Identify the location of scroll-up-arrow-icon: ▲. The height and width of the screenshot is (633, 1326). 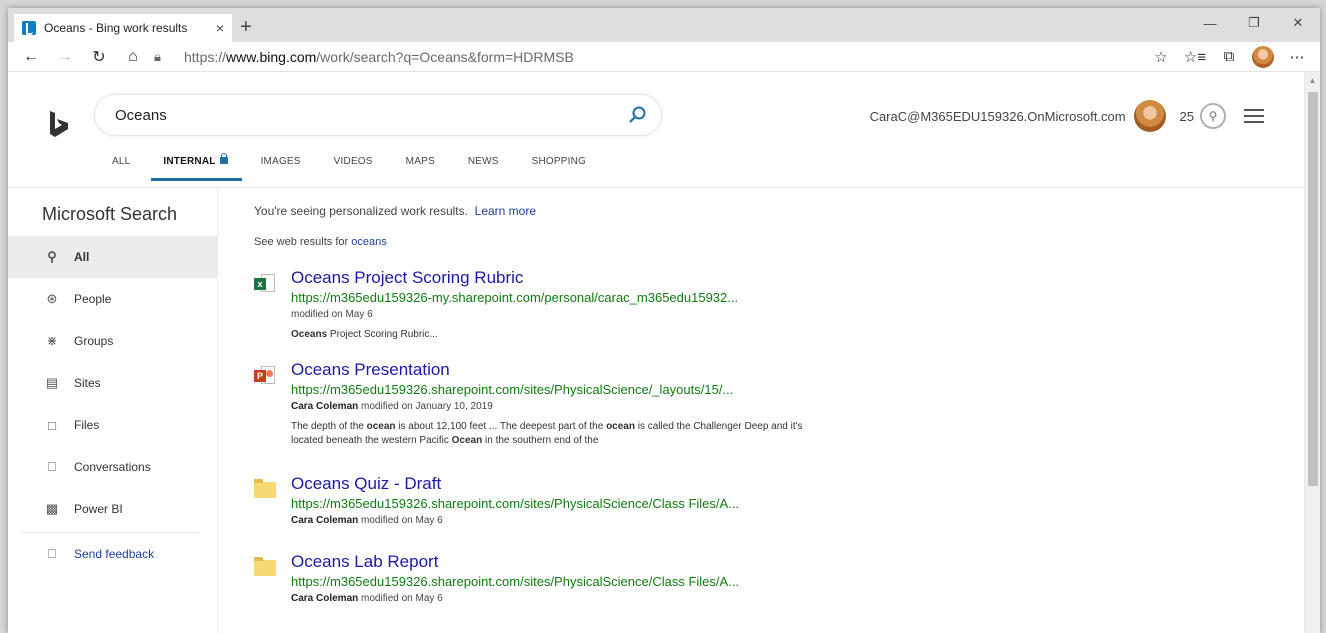
(1312, 80).